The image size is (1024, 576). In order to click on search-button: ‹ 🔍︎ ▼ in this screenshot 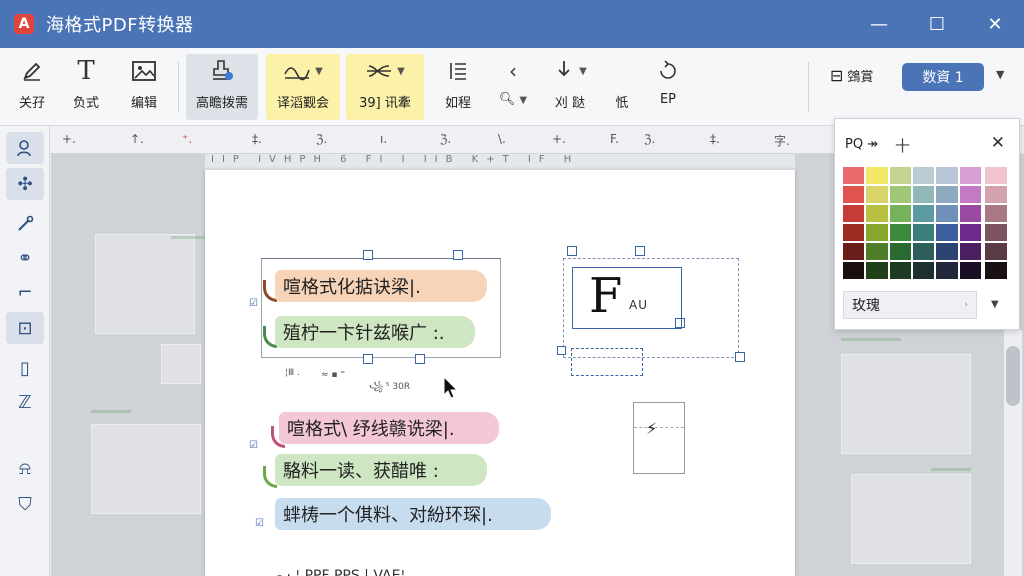, I will do `click(513, 87)`.